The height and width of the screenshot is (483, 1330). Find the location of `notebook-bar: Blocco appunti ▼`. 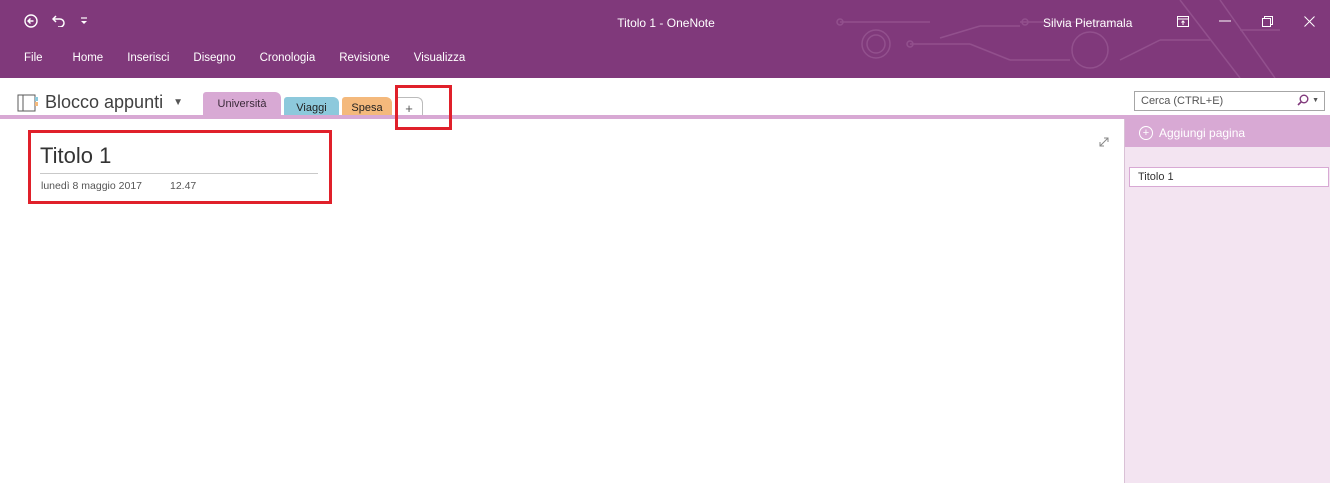

notebook-bar: Blocco appunti ▼ is located at coordinates (665, 99).